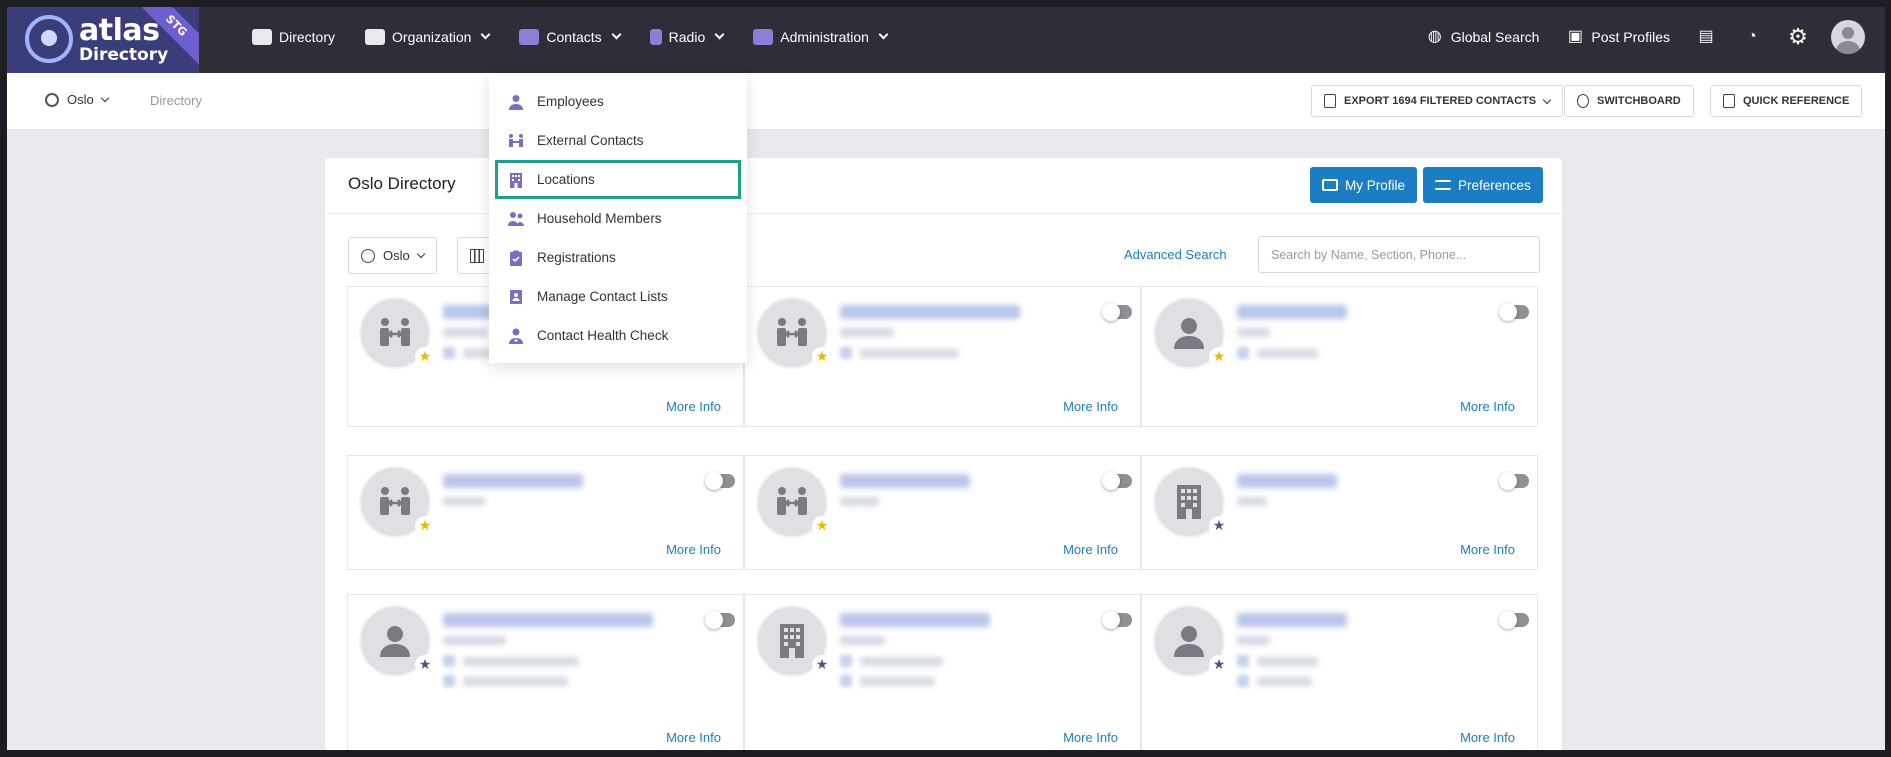 The height and width of the screenshot is (757, 1891). Describe the element at coordinates (1796, 101) in the screenshot. I see `quick-reference-label: QUICK REFERENCE` at that location.